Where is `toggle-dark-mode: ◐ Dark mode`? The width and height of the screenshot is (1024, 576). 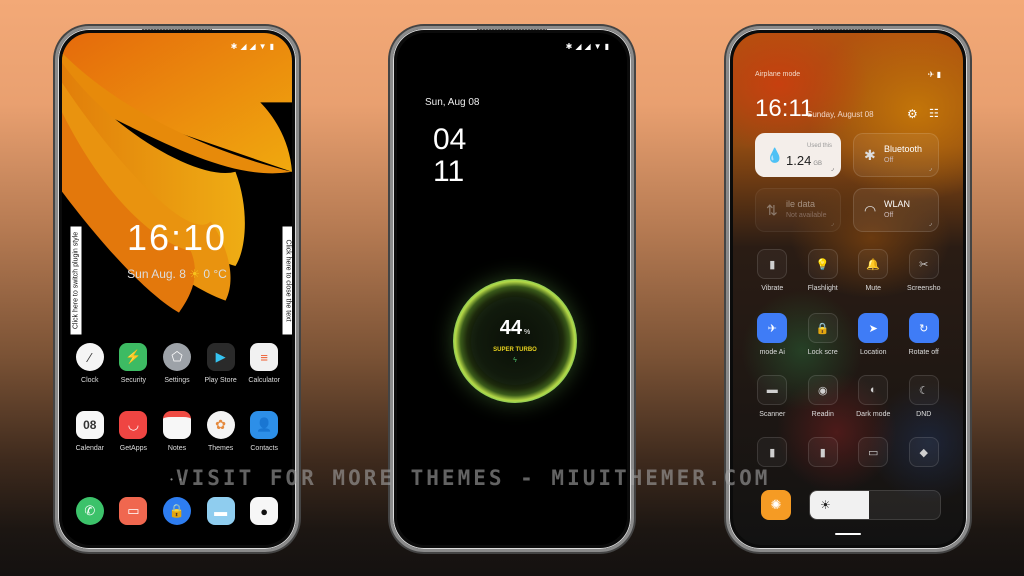
toggle-dark-mode: ◐ Dark mode is located at coordinates (873, 396).